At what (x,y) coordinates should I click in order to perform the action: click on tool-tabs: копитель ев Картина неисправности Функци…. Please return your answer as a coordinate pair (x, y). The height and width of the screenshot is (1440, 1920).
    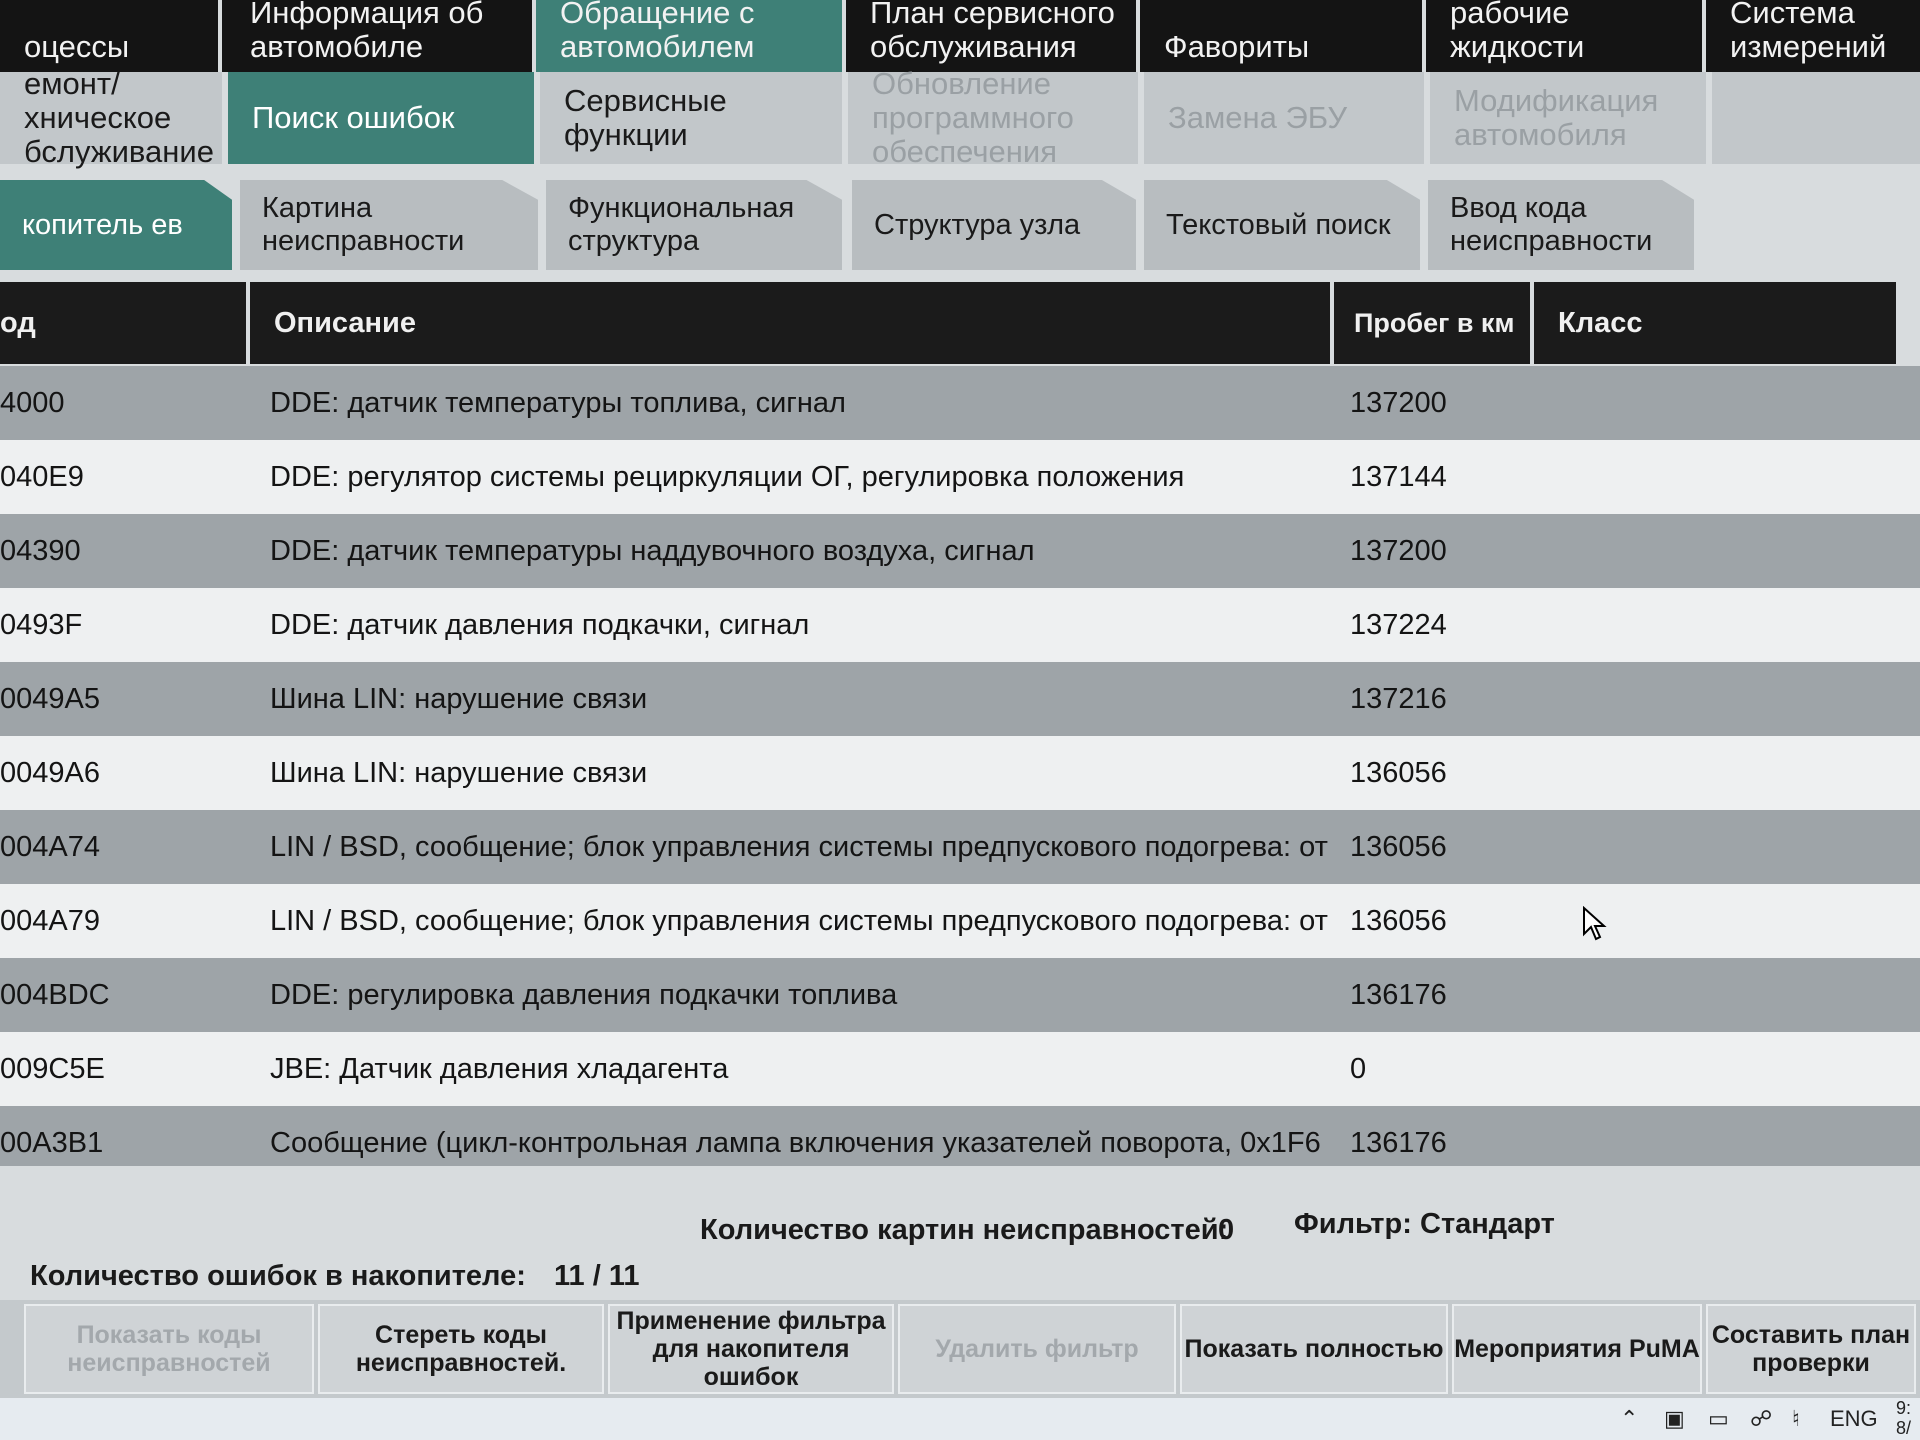
    Looking at the image, I should click on (960, 225).